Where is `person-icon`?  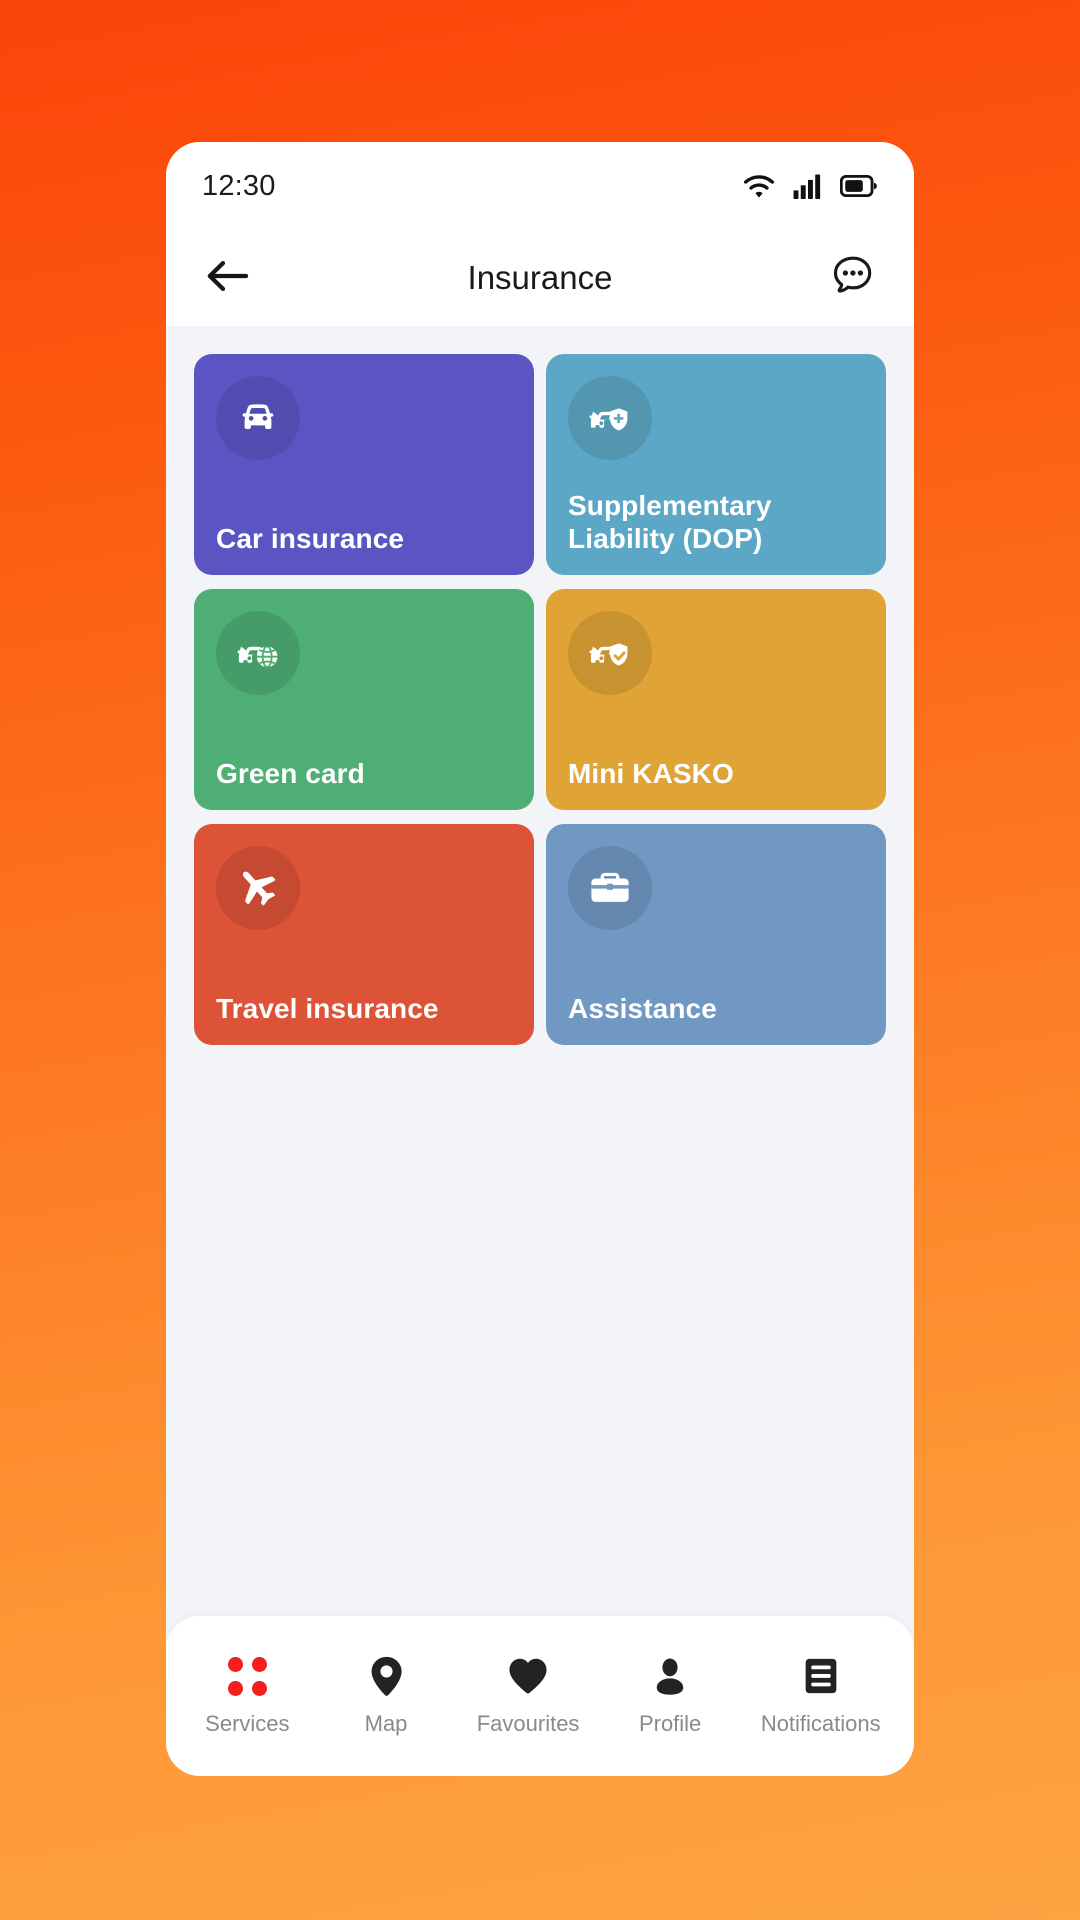
person-icon is located at coordinates (670, 1676).